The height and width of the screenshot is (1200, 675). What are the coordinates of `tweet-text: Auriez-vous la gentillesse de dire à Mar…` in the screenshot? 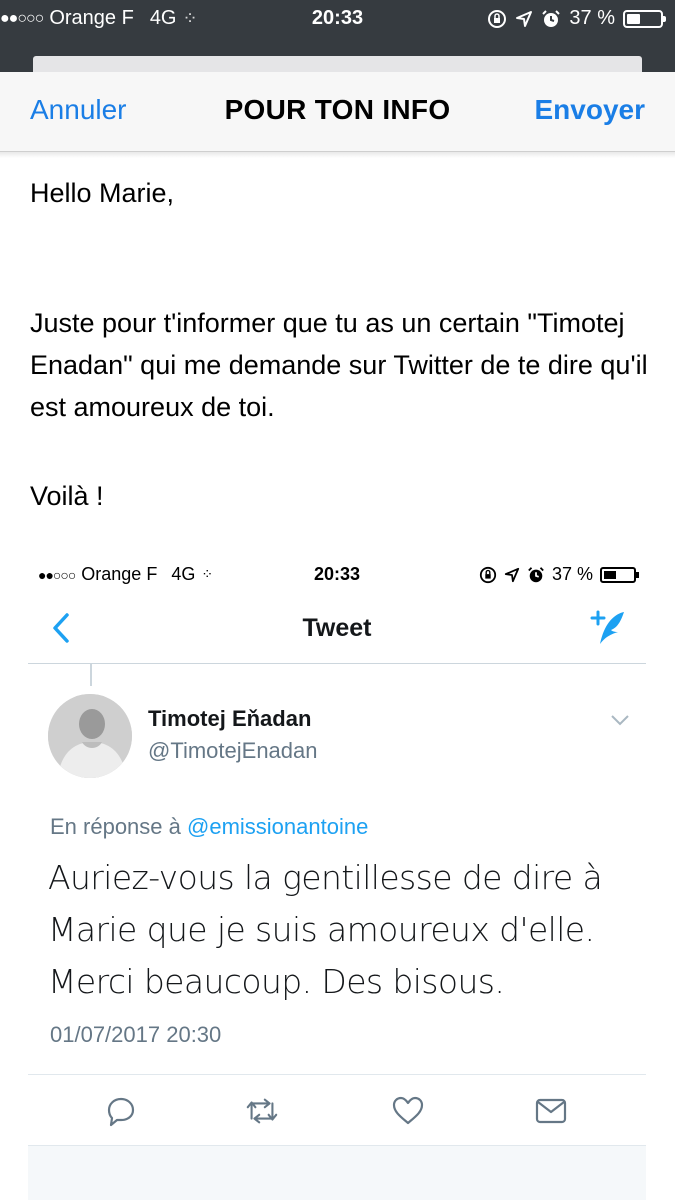 It's located at (325, 929).